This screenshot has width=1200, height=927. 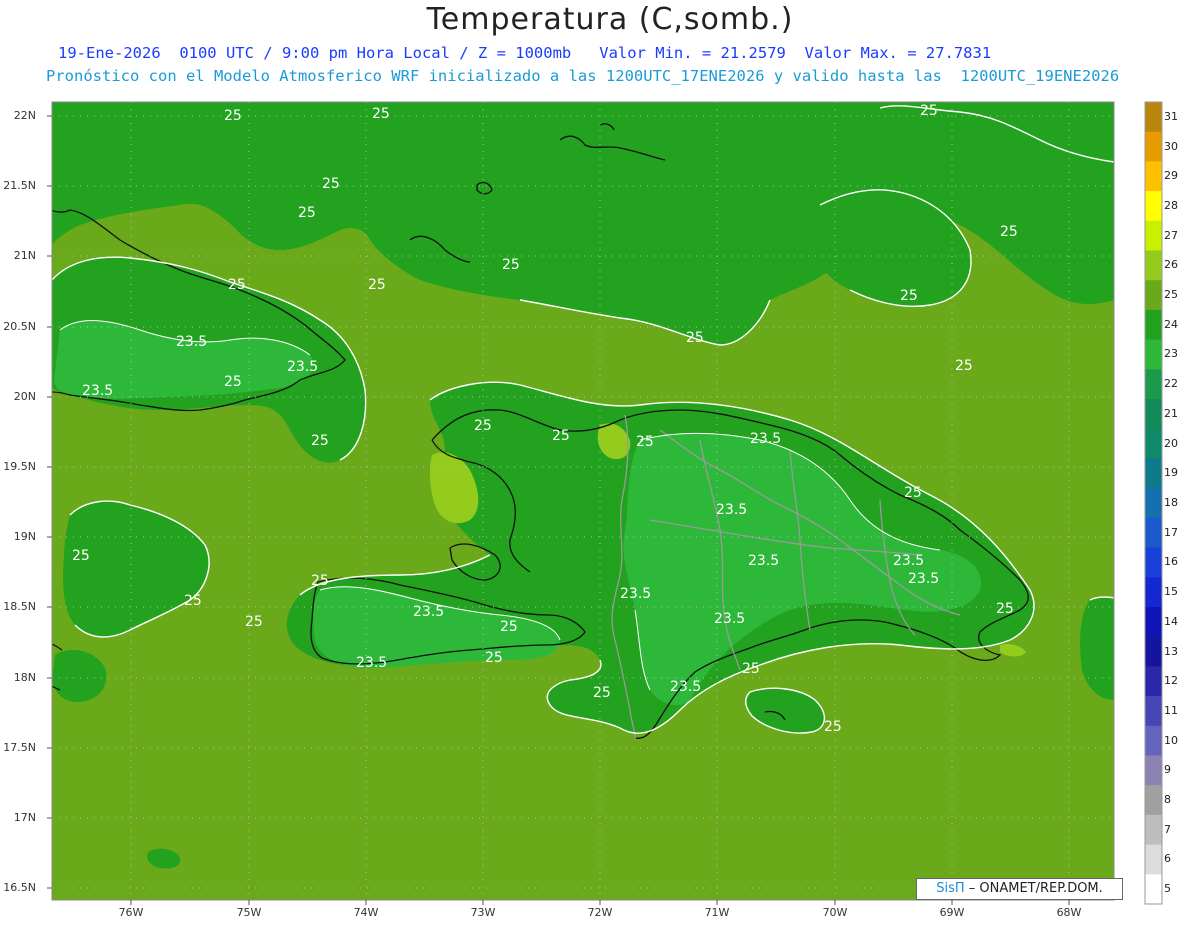 I want to click on colorbar-label: 28, so click(x=1171, y=205).